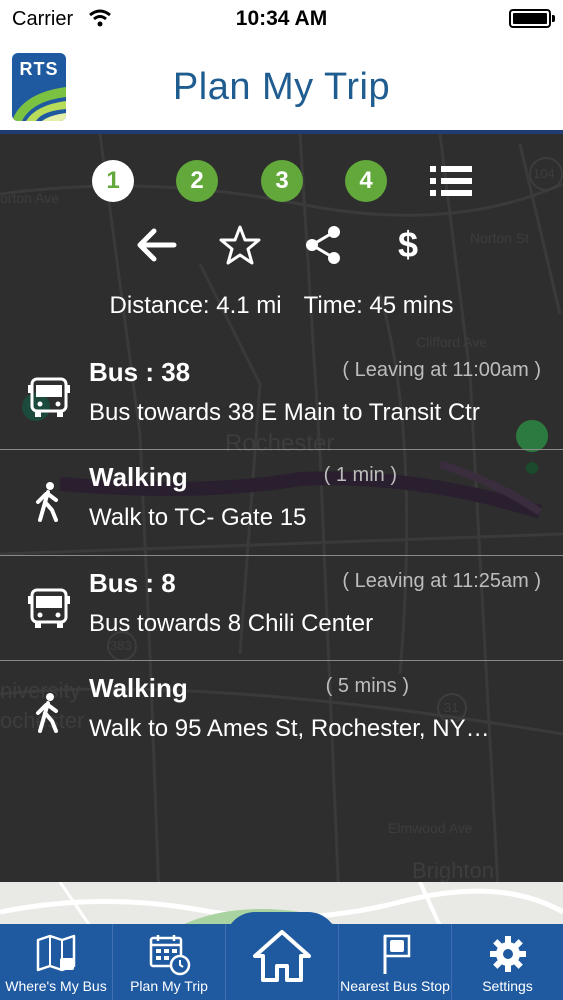  What do you see at coordinates (378, 305) in the screenshot?
I see `trip-time: Time: 45 mins` at bounding box center [378, 305].